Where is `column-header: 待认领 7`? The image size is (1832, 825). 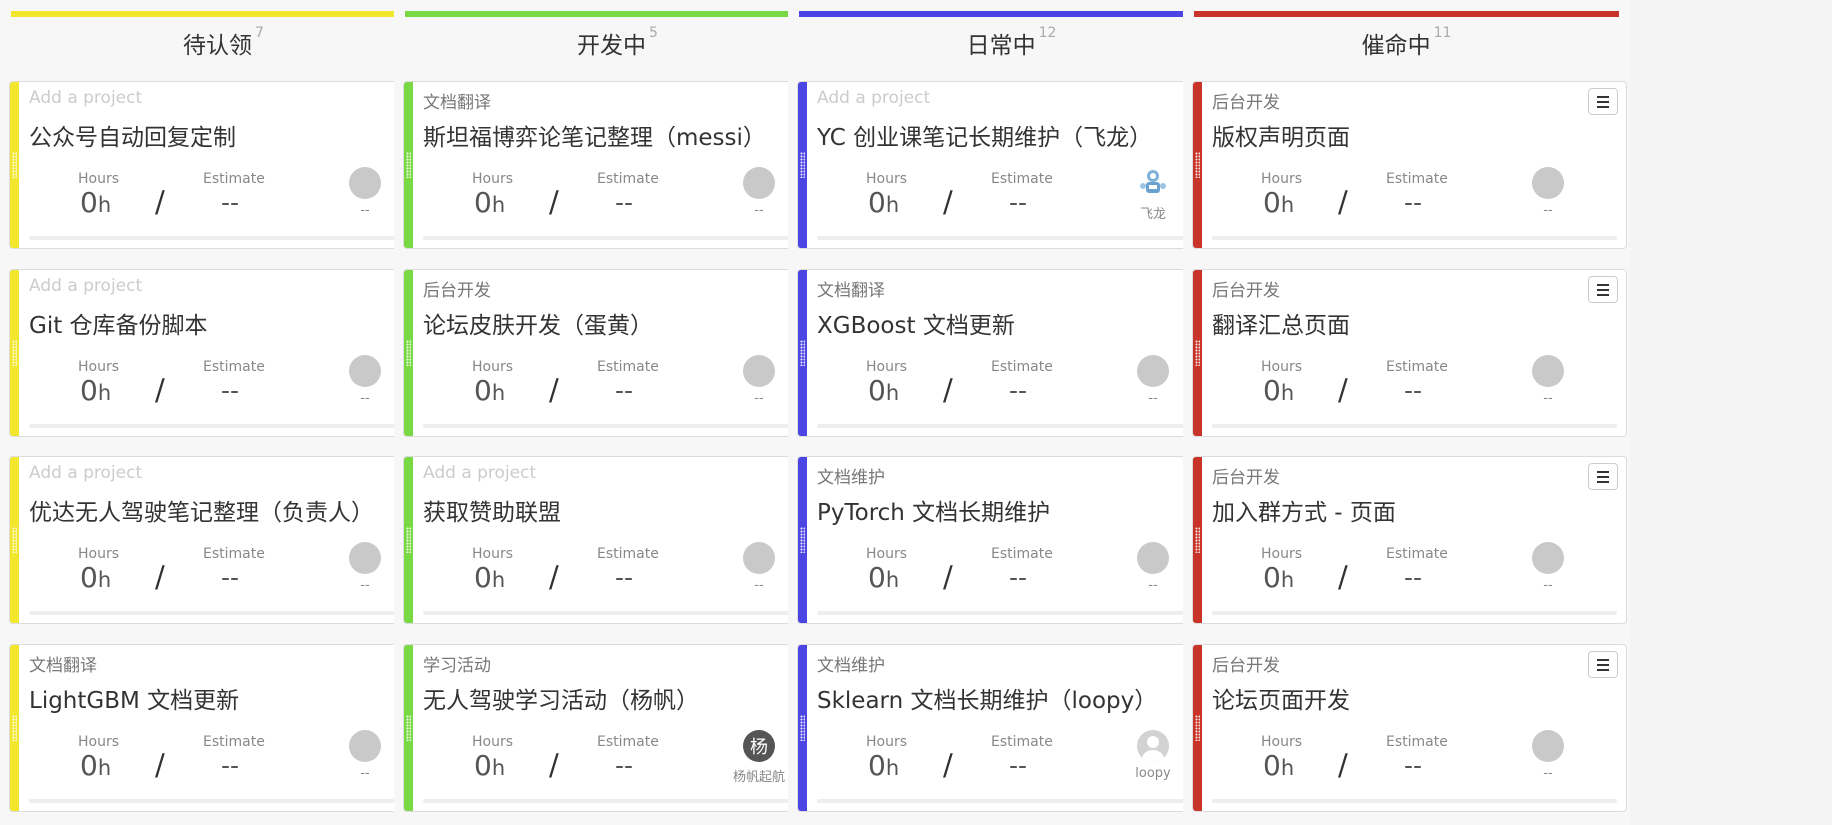
column-header: 待认领 7 is located at coordinates (223, 43).